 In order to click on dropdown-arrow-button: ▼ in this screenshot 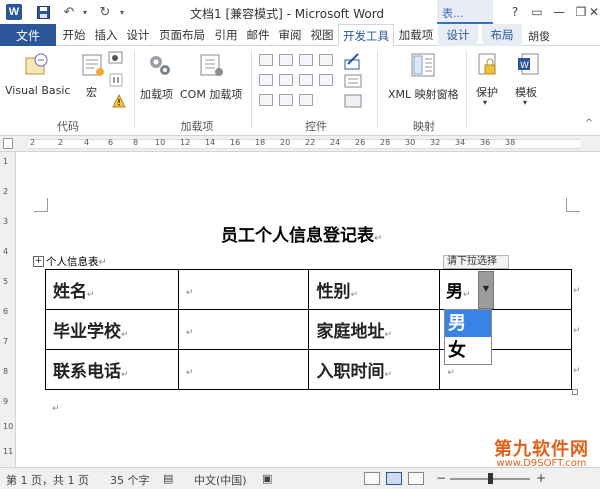, I will do `click(486, 290)`.